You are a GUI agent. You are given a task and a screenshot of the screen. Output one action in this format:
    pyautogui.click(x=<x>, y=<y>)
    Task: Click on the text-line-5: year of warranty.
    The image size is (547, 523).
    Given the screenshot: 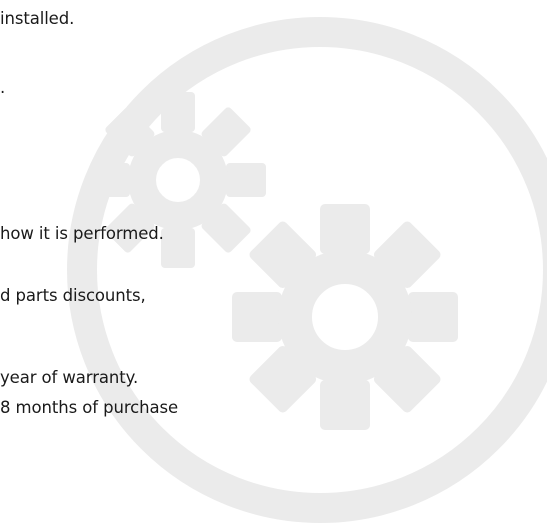 What is the action you would take?
    pyautogui.click(x=69, y=377)
    